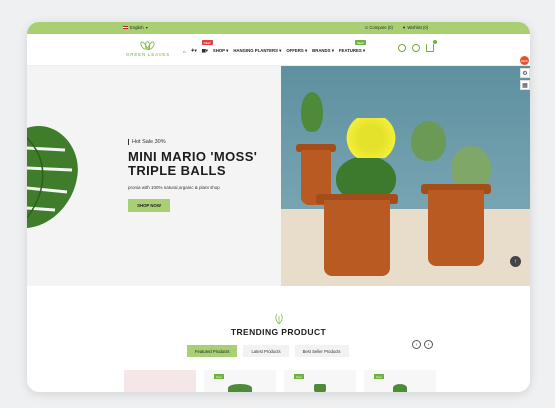  Describe the element at coordinates (431, 46) in the screenshot. I see `cart-icon` at that location.